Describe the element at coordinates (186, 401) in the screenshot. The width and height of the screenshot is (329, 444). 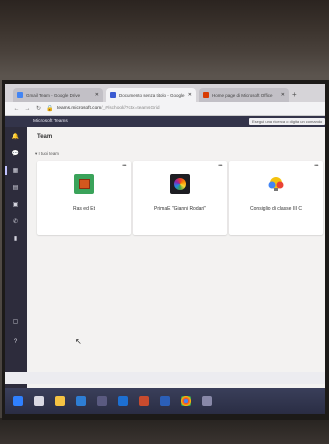
I see `chrome-icon` at that location.